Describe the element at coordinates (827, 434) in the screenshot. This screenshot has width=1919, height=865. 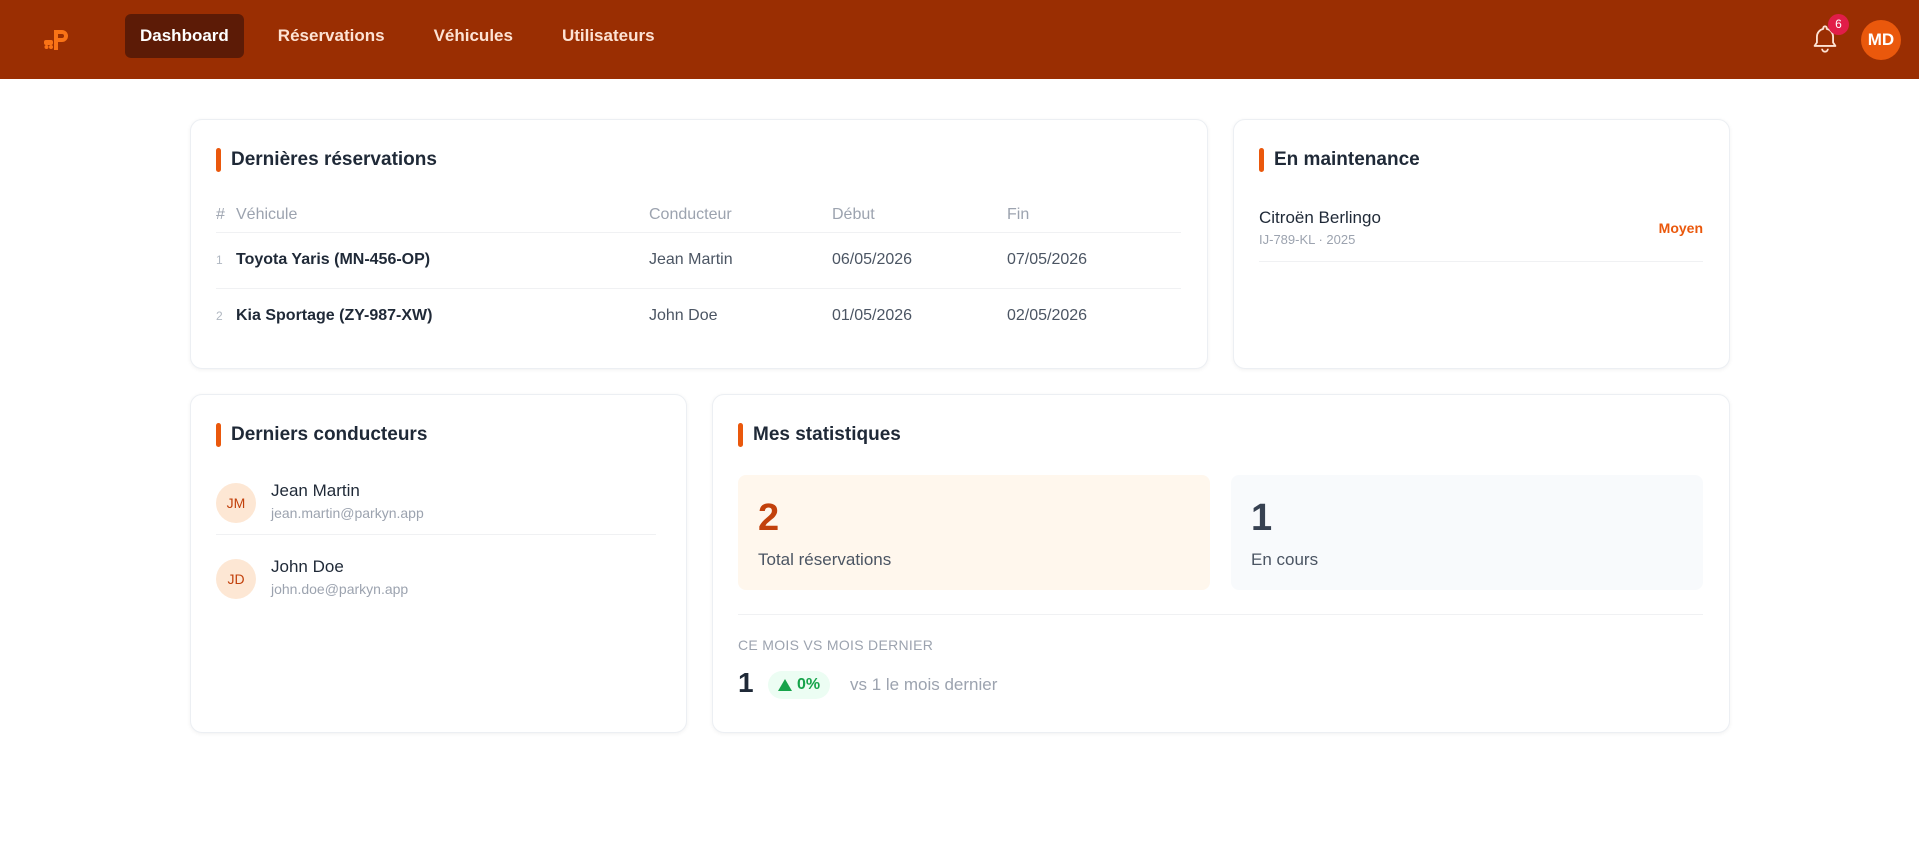
I see `stats-title-text: Mes statistiques` at that location.